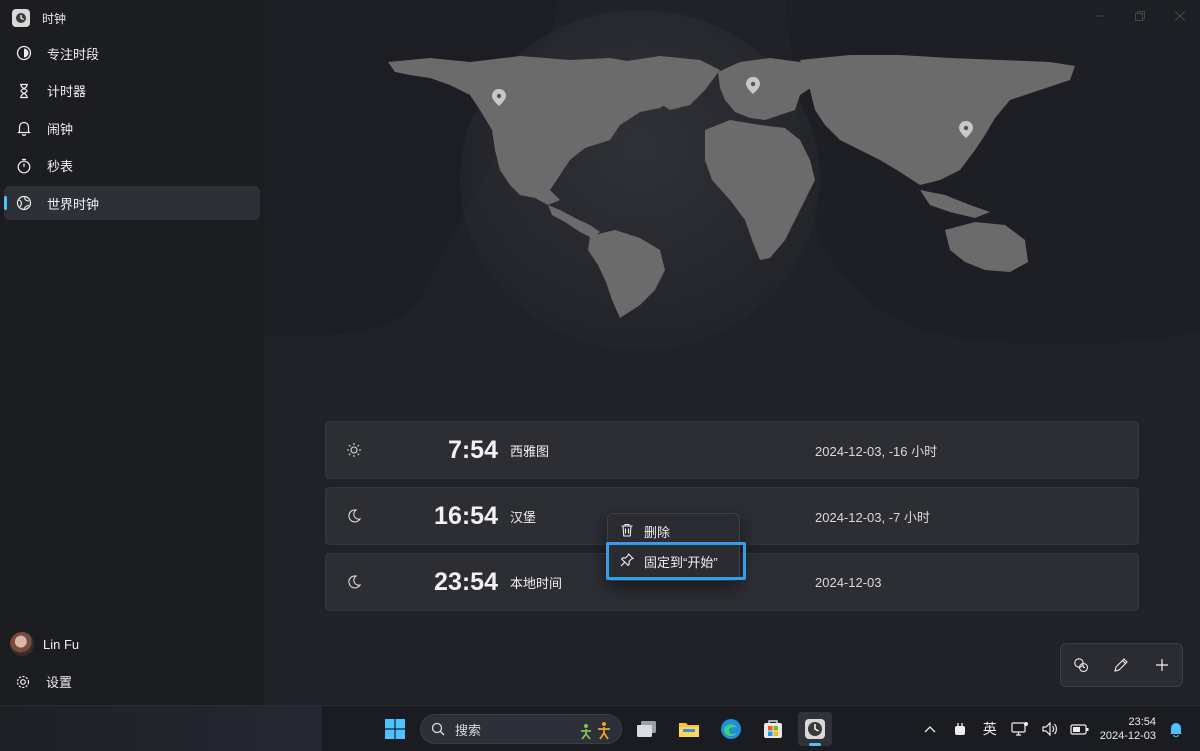 The width and height of the screenshot is (1200, 751). What do you see at coordinates (523, 517) in the screenshot?
I see `clock-city: 汉堡` at bounding box center [523, 517].